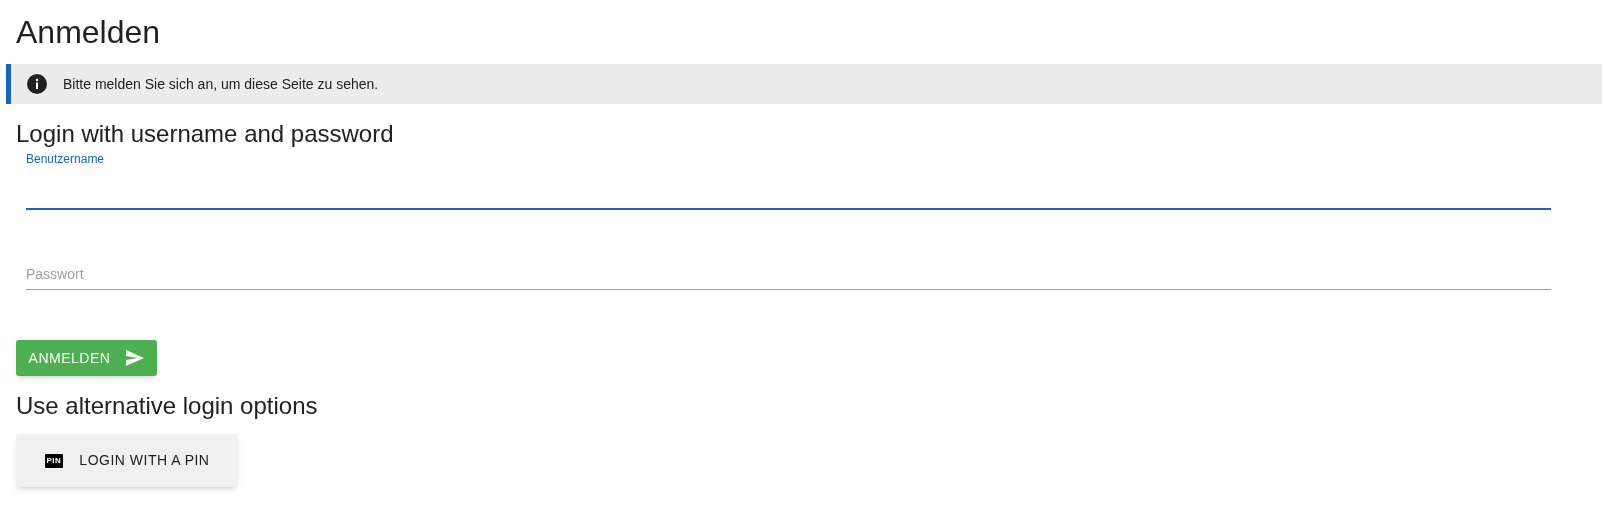  What do you see at coordinates (167, 406) in the screenshot?
I see `section-heading: Use alternative login options` at bounding box center [167, 406].